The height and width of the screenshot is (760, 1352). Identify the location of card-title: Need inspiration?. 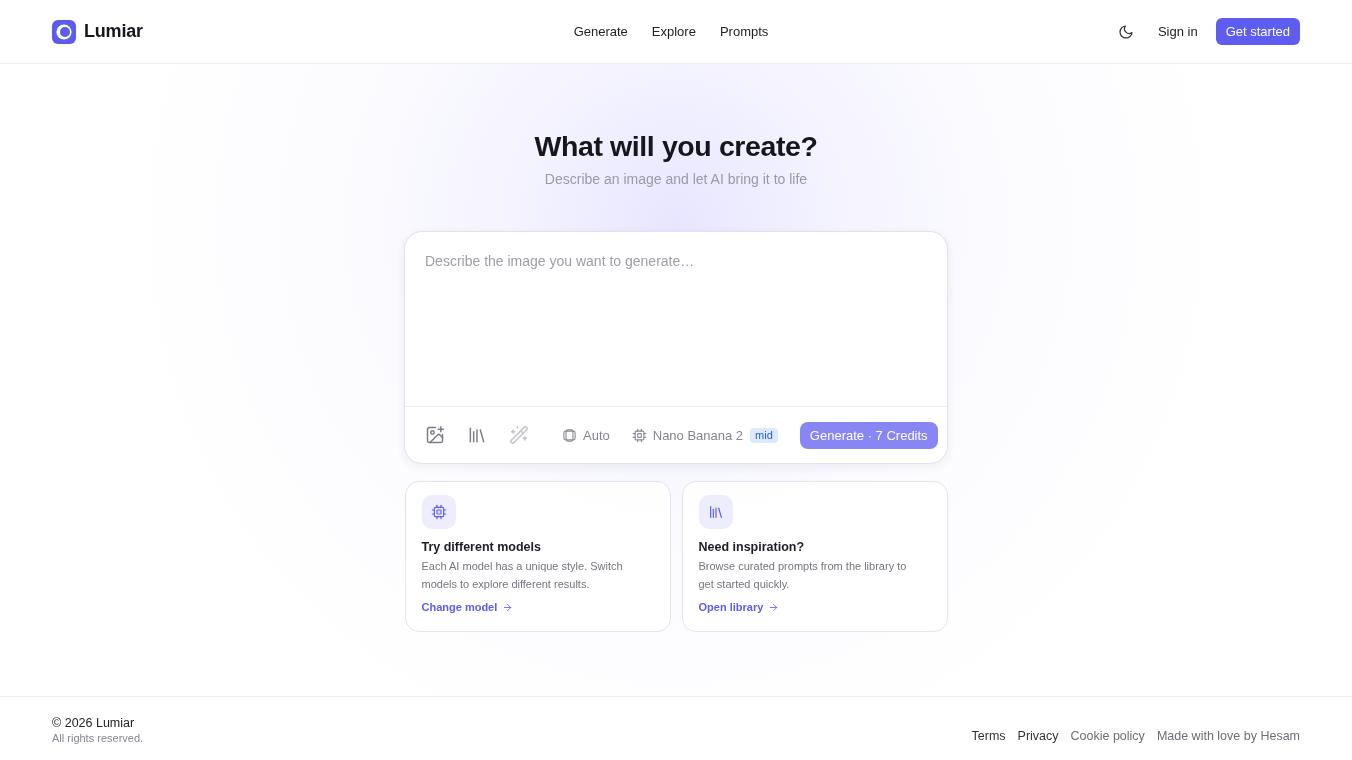
(751, 547).